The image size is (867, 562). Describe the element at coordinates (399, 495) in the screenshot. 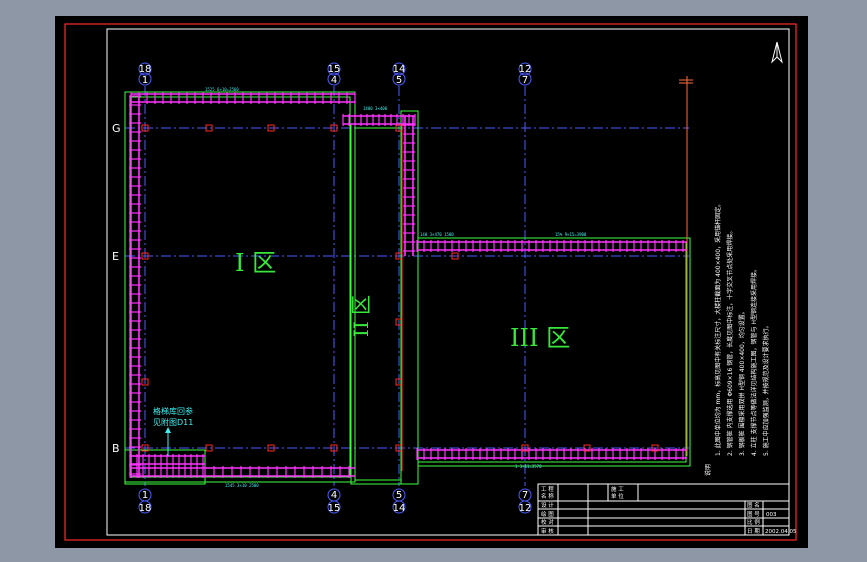

I see `axis-bottom-3a: 5` at that location.